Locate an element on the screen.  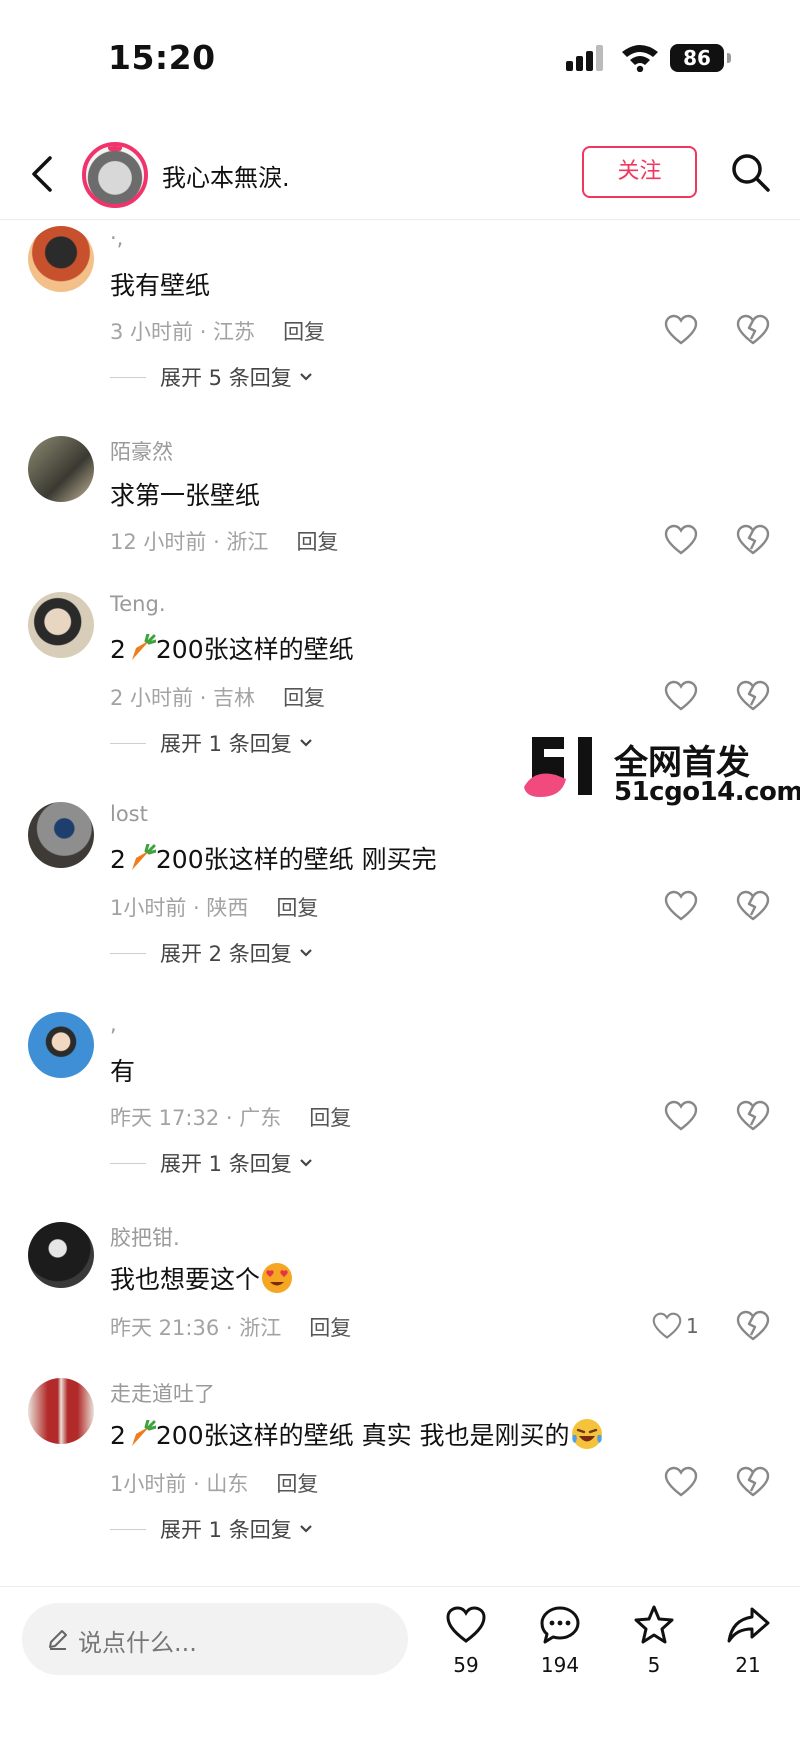
bottom-action-bar: 说点什么... 59 194 5 21 is located at coordinates (400, 1662).